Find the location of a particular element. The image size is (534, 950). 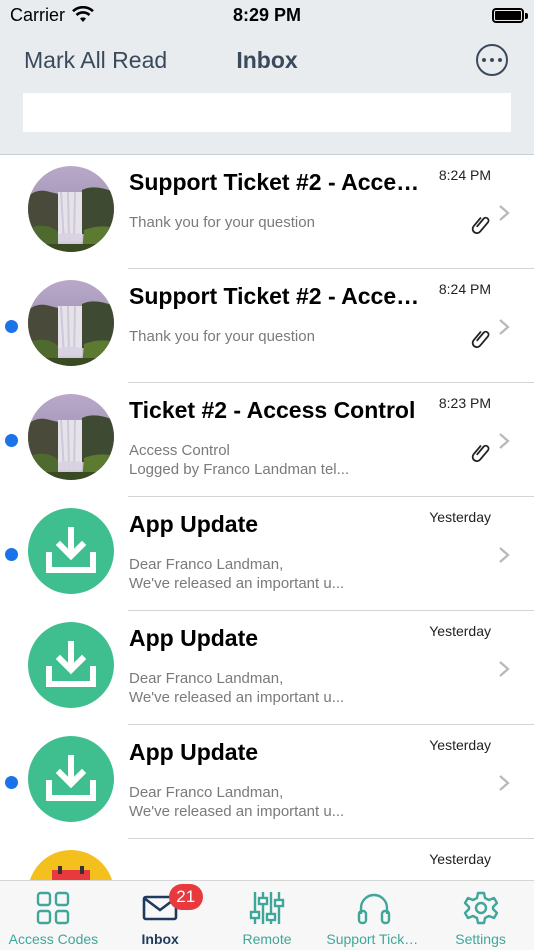

grid-icon is located at coordinates (53, 908).